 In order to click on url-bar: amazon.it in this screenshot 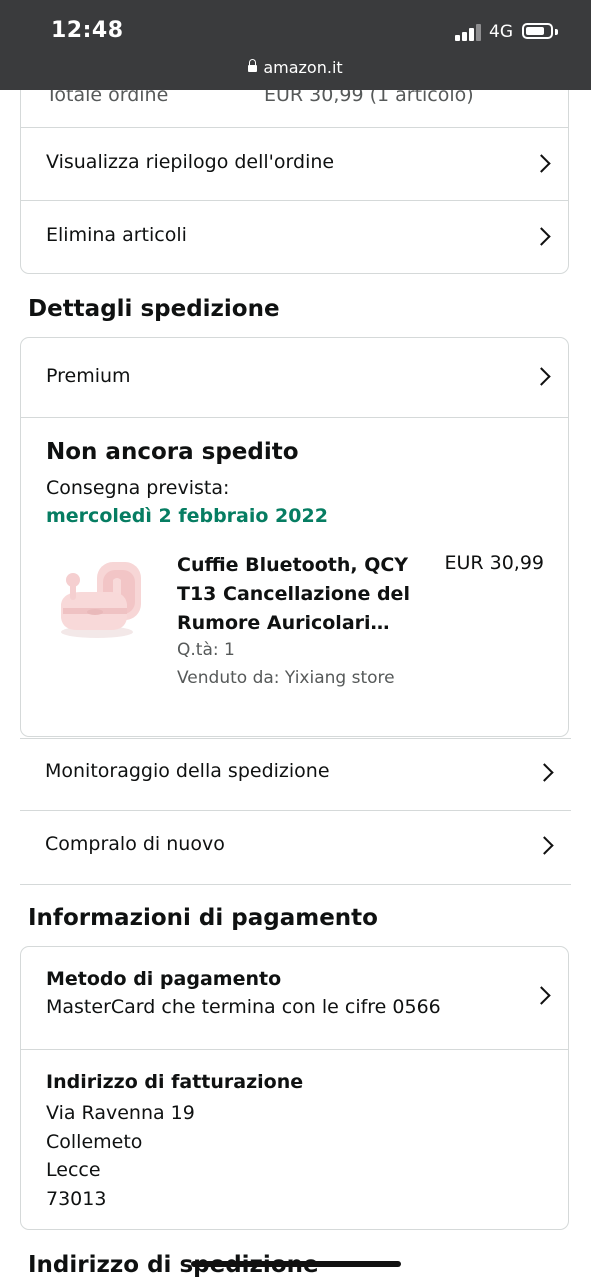, I will do `click(295, 67)`.